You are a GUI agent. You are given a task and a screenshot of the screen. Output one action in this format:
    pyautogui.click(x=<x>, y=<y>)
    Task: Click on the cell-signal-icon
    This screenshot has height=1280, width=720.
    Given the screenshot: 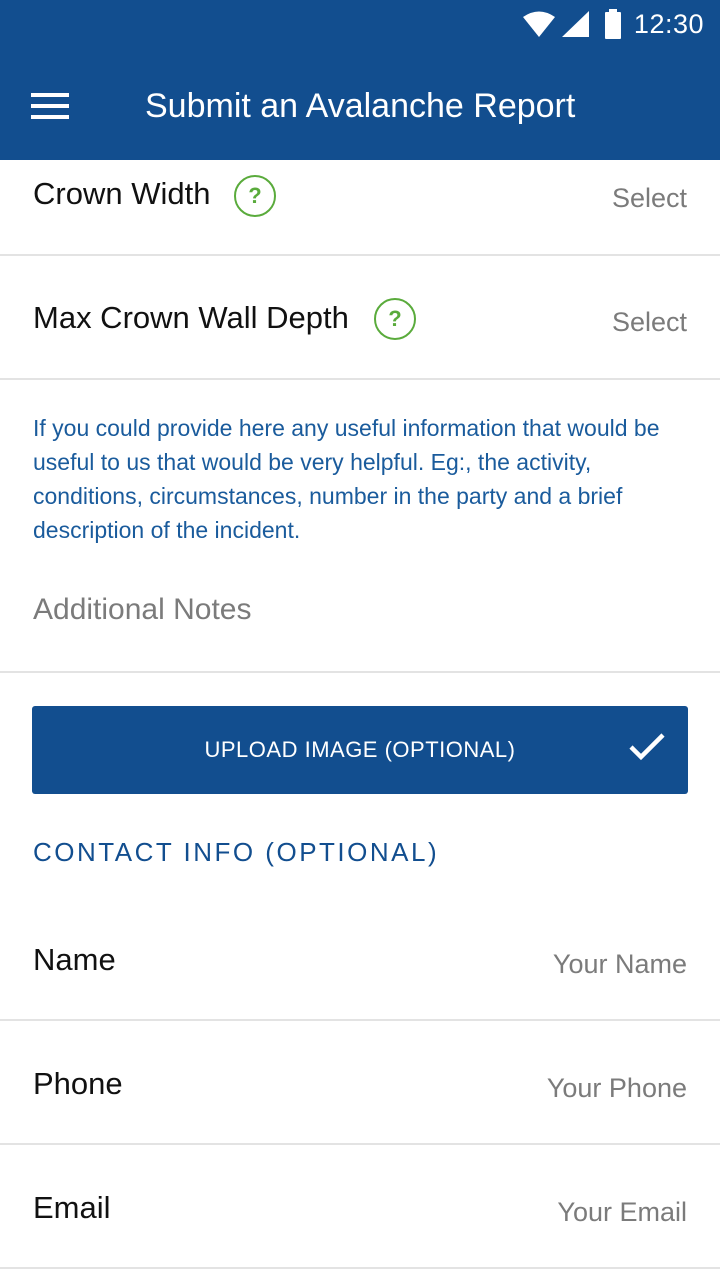 What is the action you would take?
    pyautogui.click(x=575, y=24)
    